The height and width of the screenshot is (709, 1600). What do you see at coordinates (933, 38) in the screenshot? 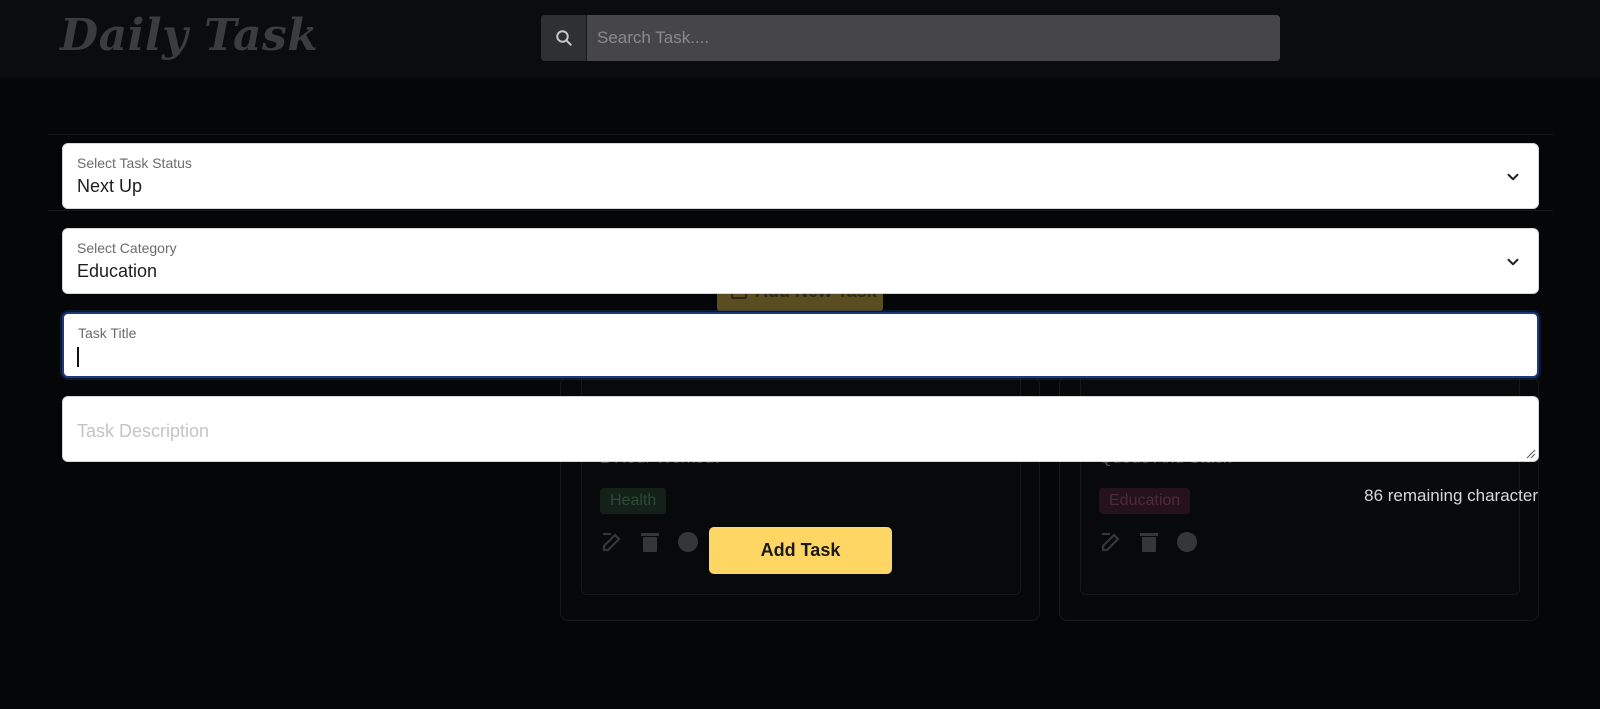
I see `search-input` at bounding box center [933, 38].